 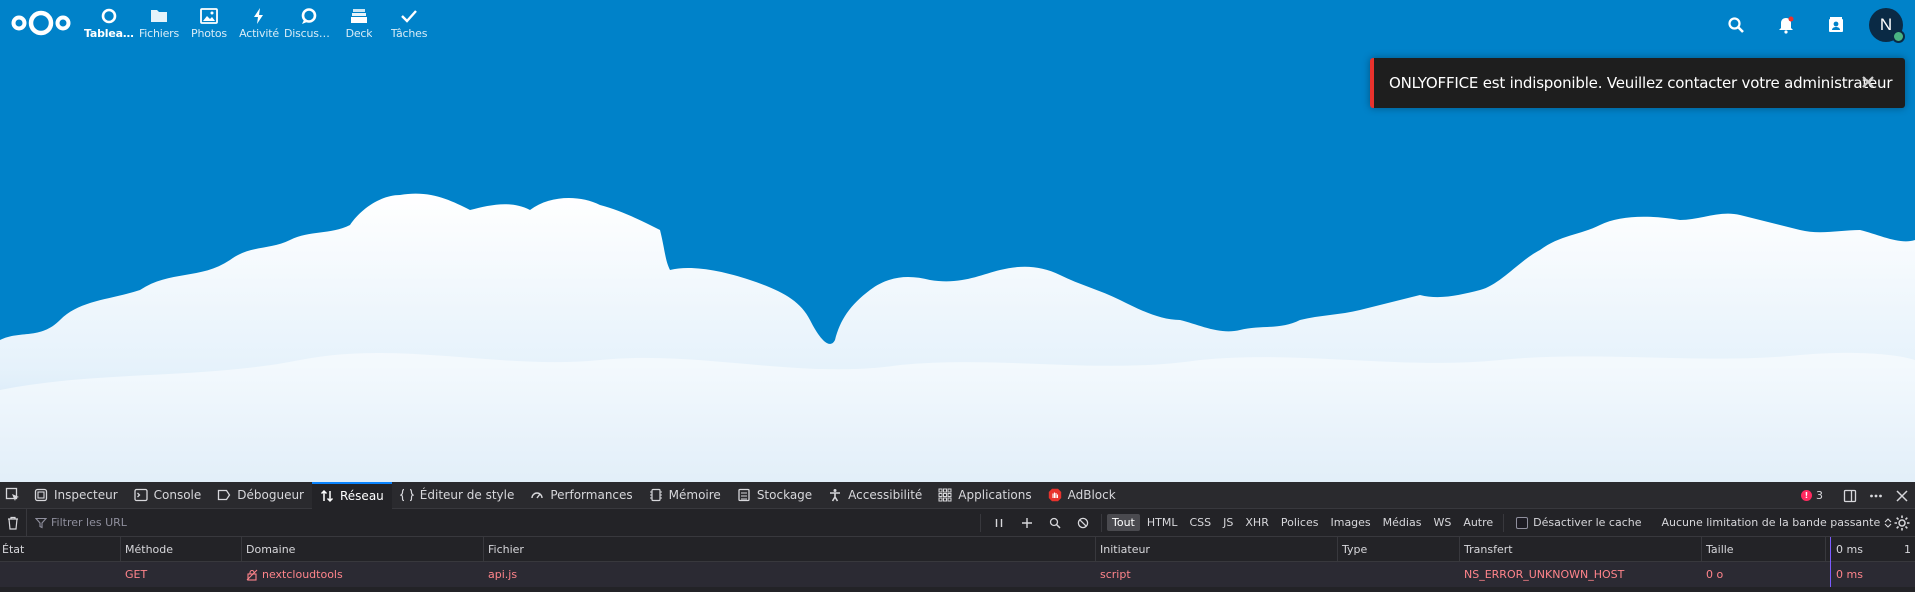 What do you see at coordinates (1162, 522) in the screenshot?
I see `type-filter-html: HTML` at bounding box center [1162, 522].